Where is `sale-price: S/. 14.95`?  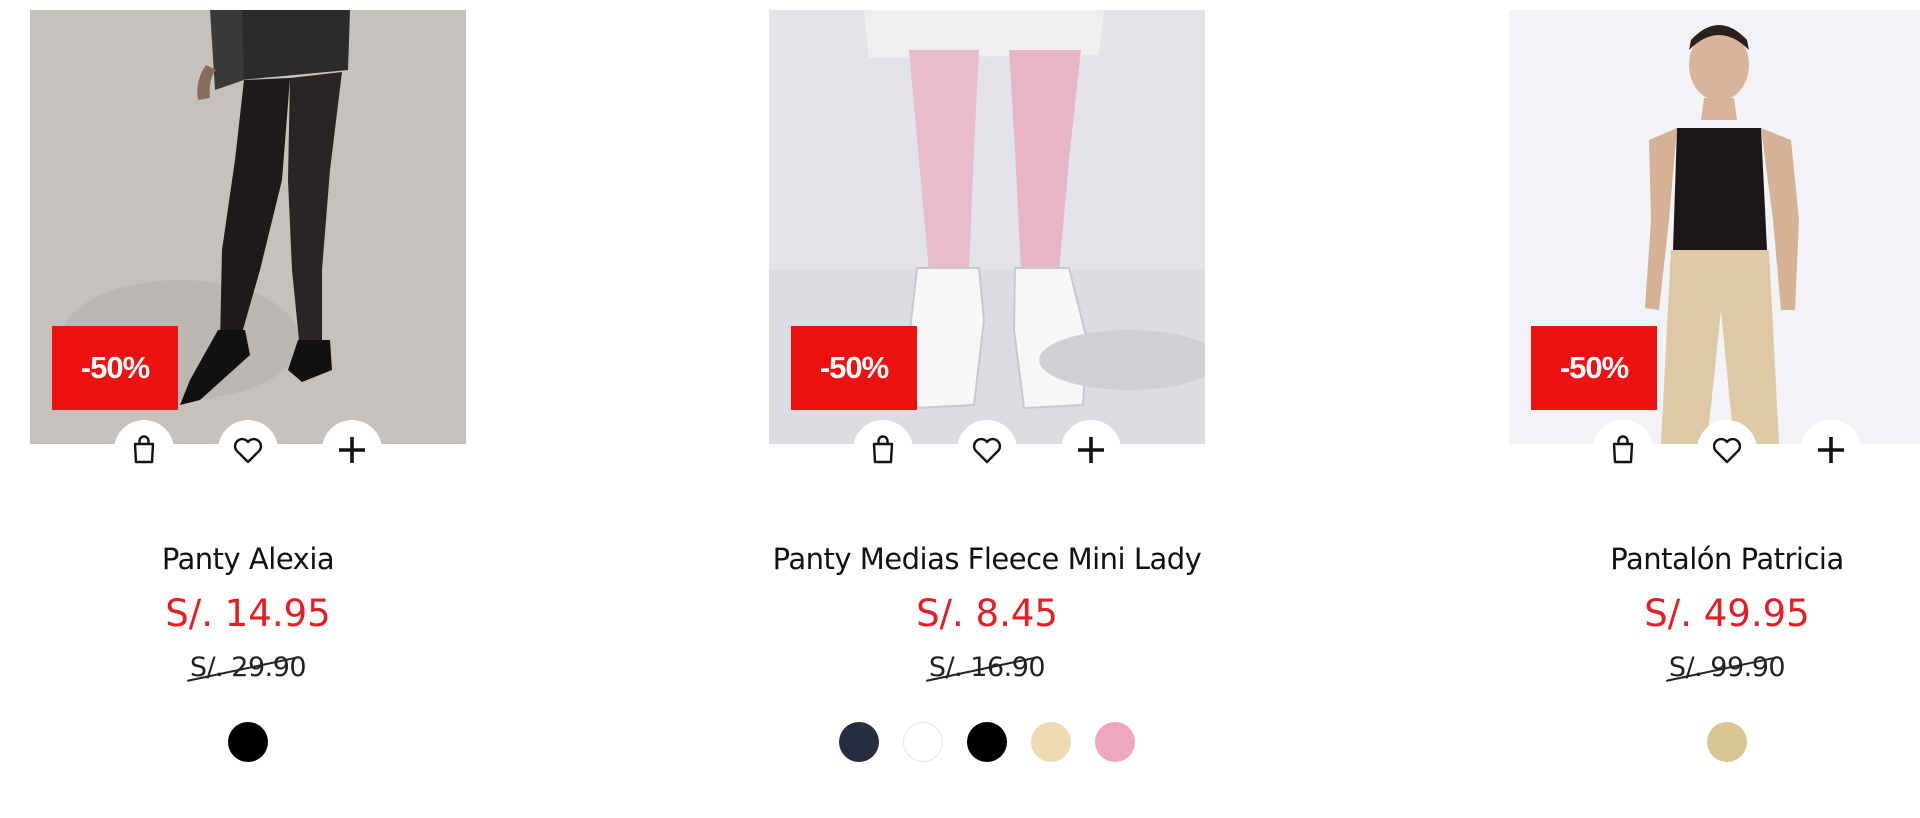
sale-price: S/. 14.95 is located at coordinates (248, 613).